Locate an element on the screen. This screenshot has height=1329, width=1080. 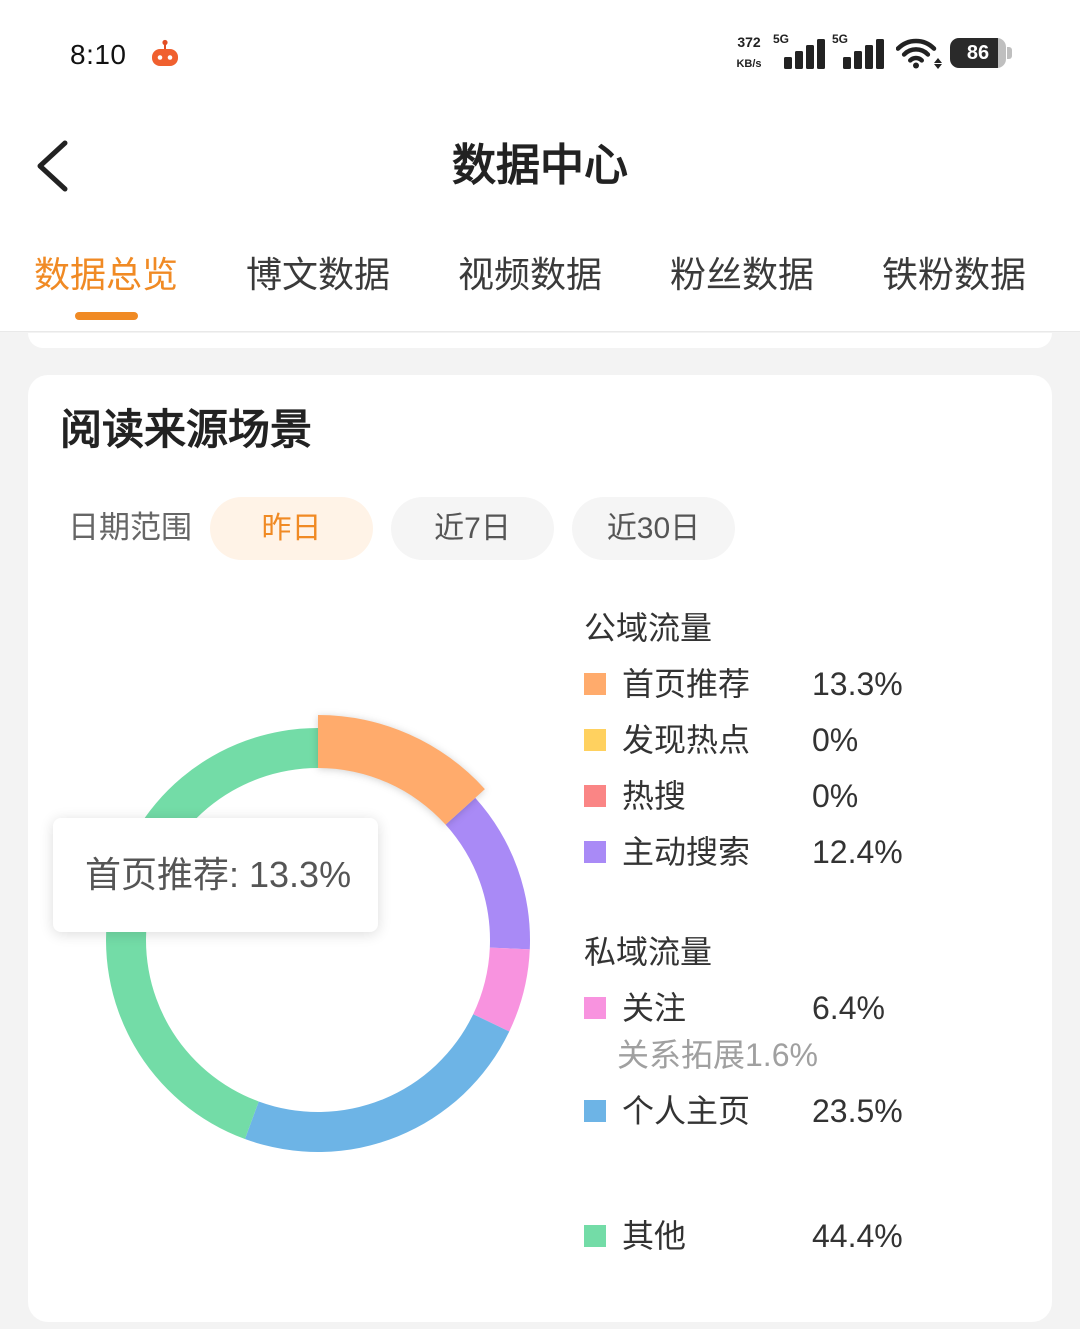
legend-item-name: 首页推荐 is located at coordinates (686, 684).